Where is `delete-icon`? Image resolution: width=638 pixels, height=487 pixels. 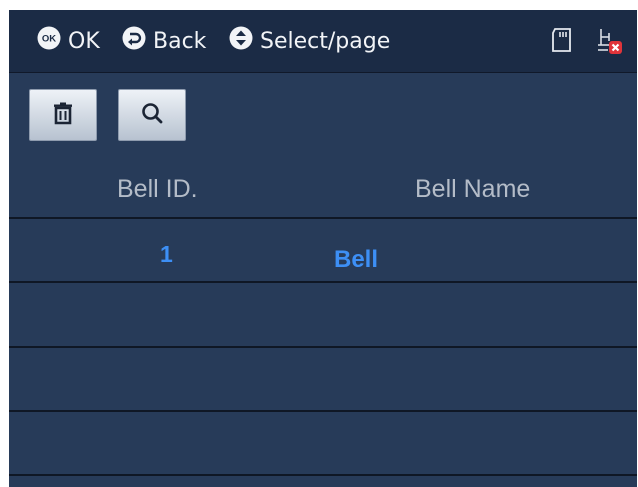
delete-icon is located at coordinates (63, 115).